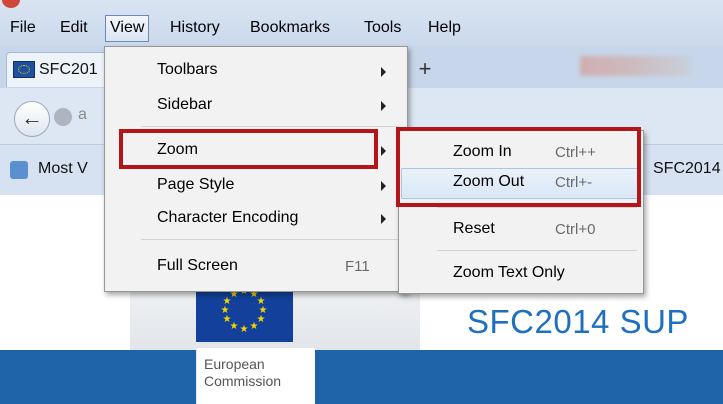  What do you see at coordinates (63, 169) in the screenshot?
I see `bookmark-most-visited: Most V` at bounding box center [63, 169].